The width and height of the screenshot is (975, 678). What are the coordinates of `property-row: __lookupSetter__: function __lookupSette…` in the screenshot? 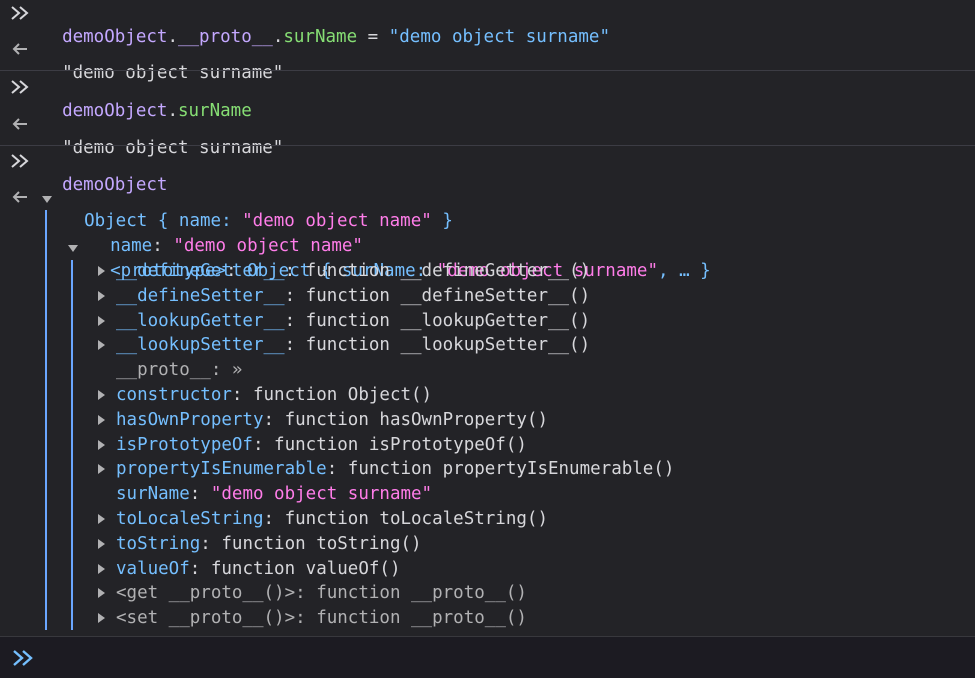 It's located at (353, 345).